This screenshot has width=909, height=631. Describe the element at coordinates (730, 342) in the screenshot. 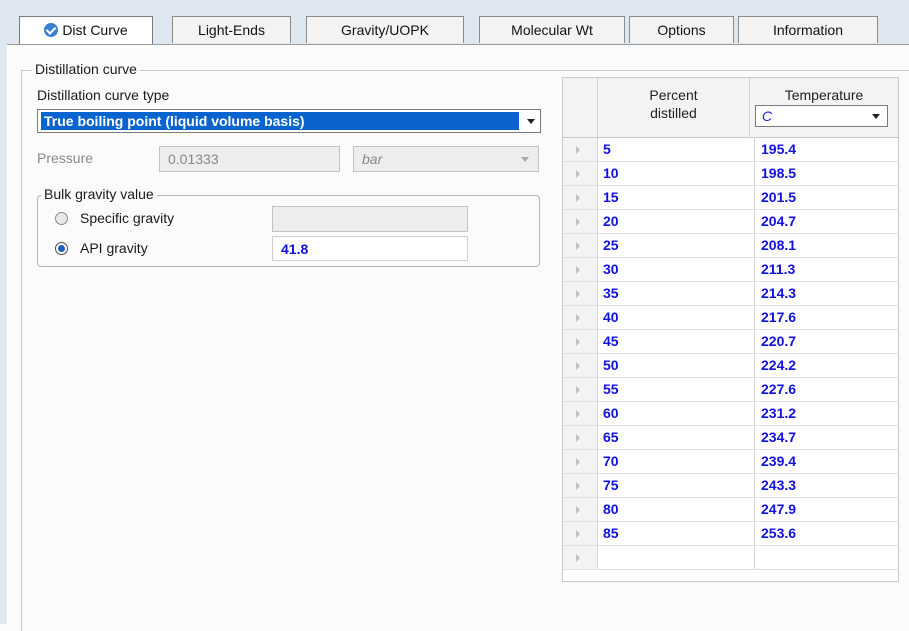

I see `table-row: 45 220.7` at that location.